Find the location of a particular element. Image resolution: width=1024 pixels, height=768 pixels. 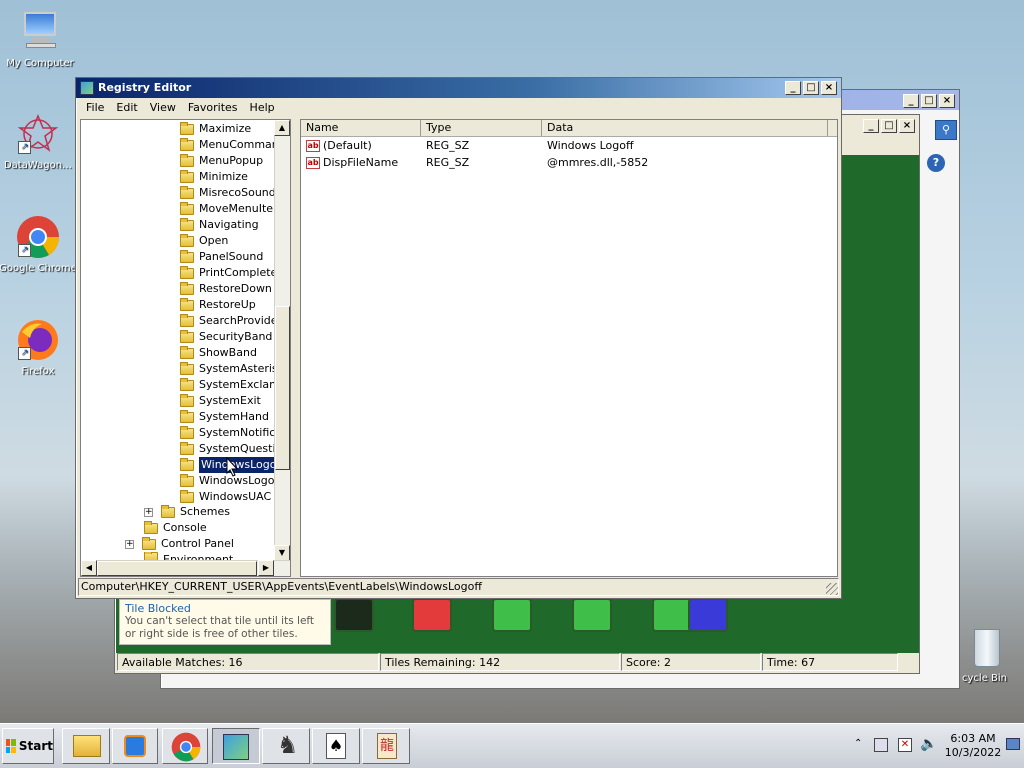

tree-item: PanelSound is located at coordinates (221, 257).